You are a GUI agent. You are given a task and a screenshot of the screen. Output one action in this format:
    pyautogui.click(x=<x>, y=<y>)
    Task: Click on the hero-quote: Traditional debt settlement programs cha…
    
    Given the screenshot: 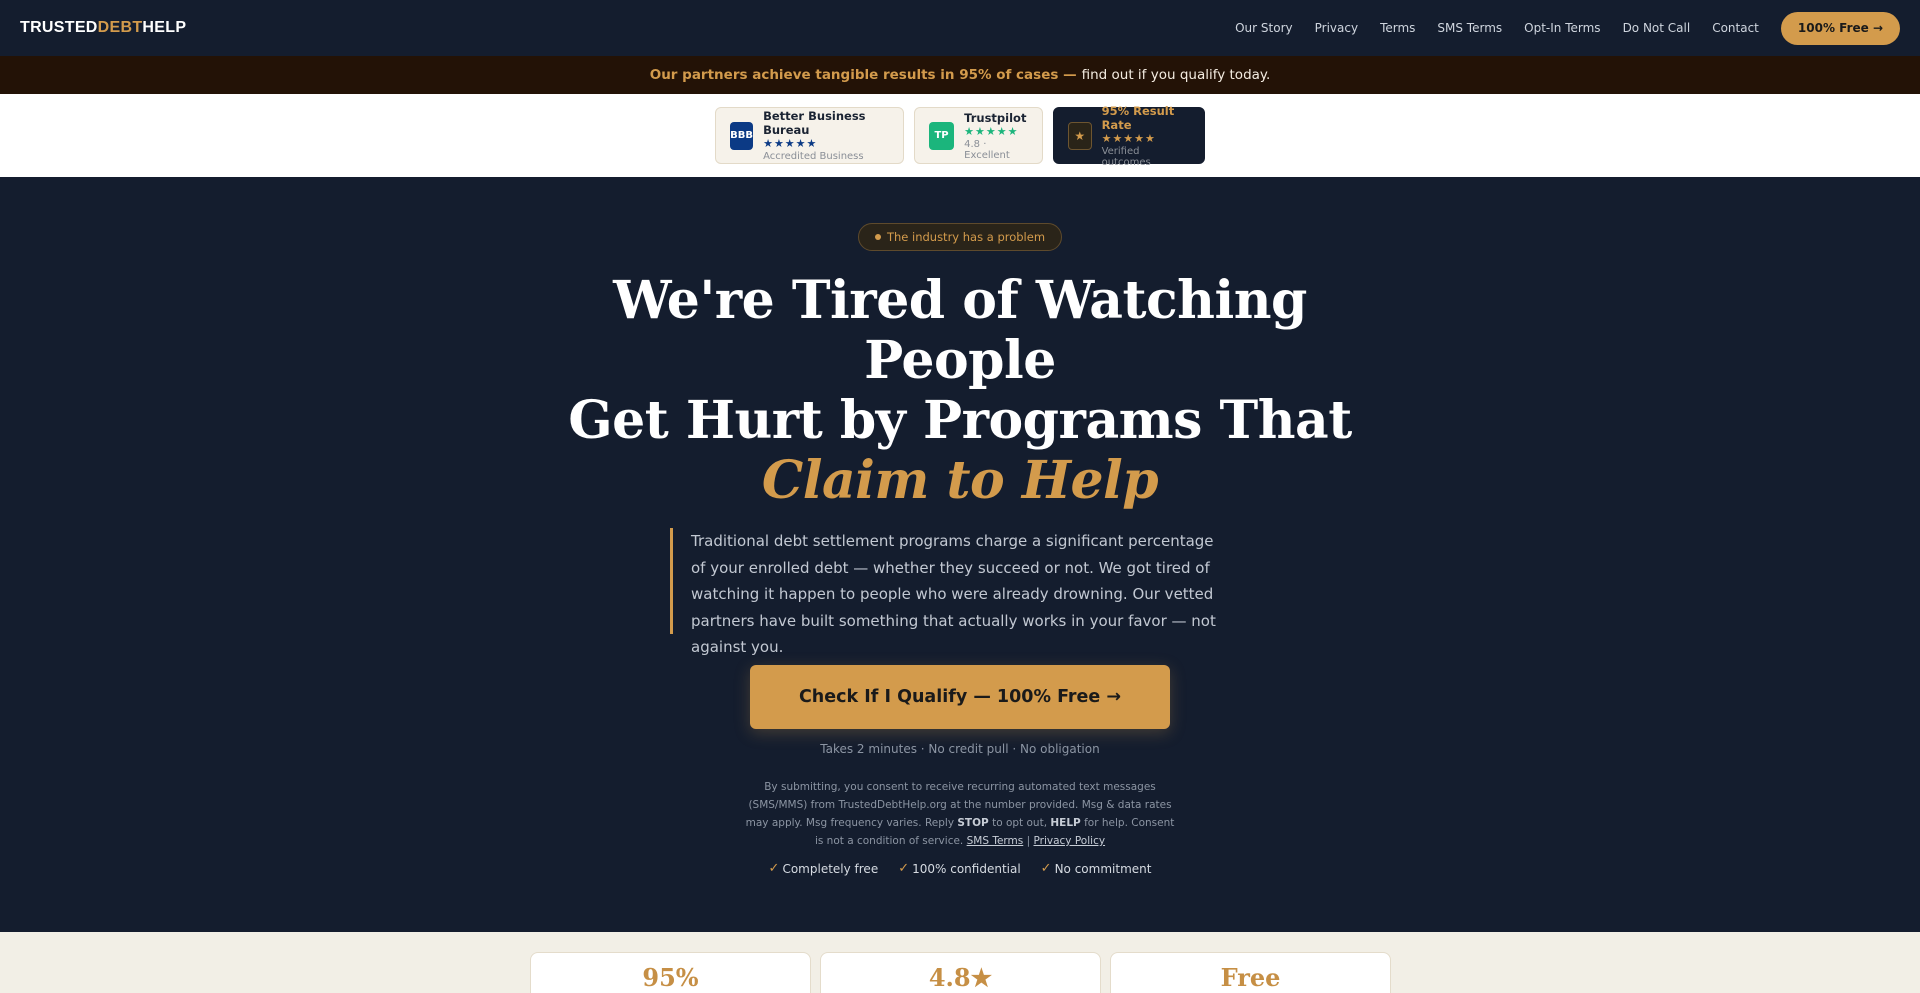 What is the action you would take?
    pyautogui.click(x=950, y=592)
    